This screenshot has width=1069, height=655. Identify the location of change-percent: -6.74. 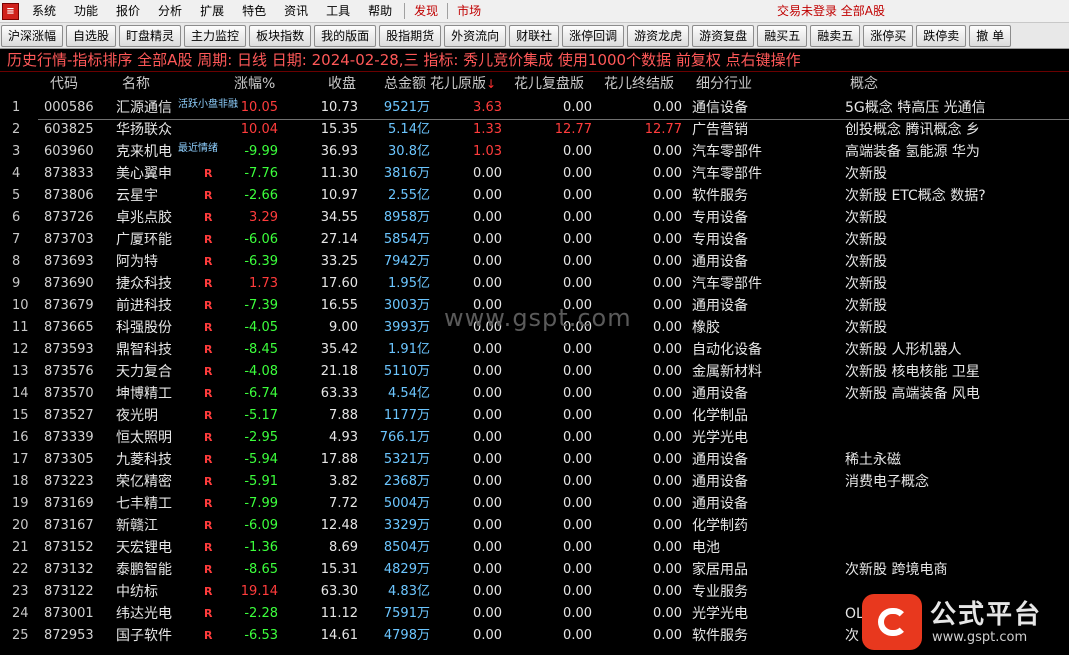
(261, 393).